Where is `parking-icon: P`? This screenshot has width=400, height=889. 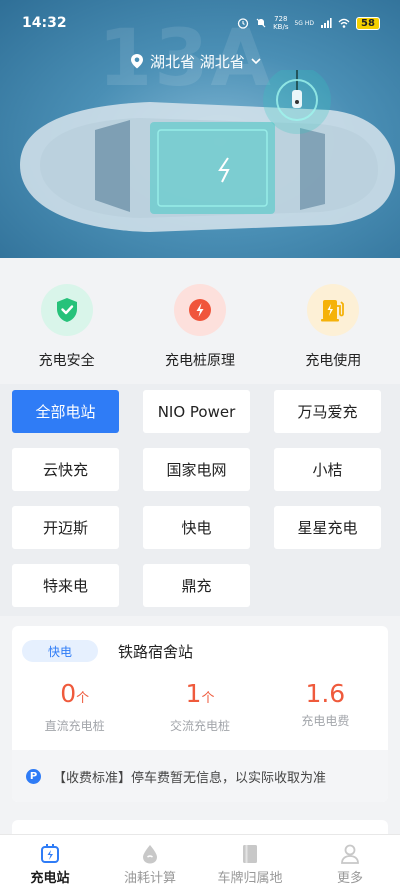
parking-icon: P is located at coordinates (33, 776).